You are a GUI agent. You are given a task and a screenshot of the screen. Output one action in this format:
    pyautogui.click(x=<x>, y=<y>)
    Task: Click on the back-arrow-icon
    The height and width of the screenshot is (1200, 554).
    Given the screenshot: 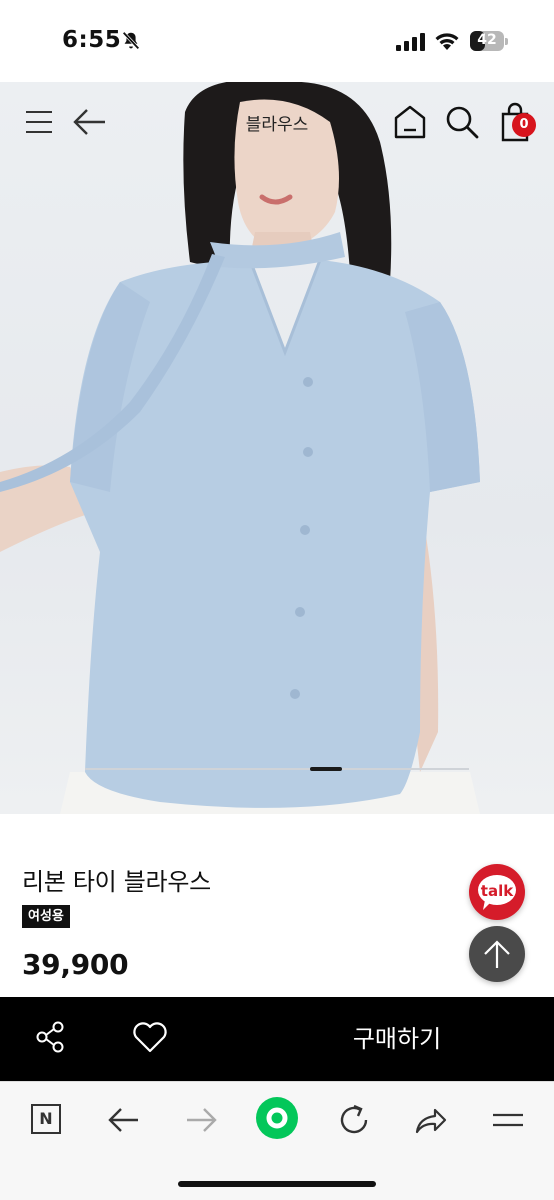 What is the action you would take?
    pyautogui.click(x=90, y=122)
    